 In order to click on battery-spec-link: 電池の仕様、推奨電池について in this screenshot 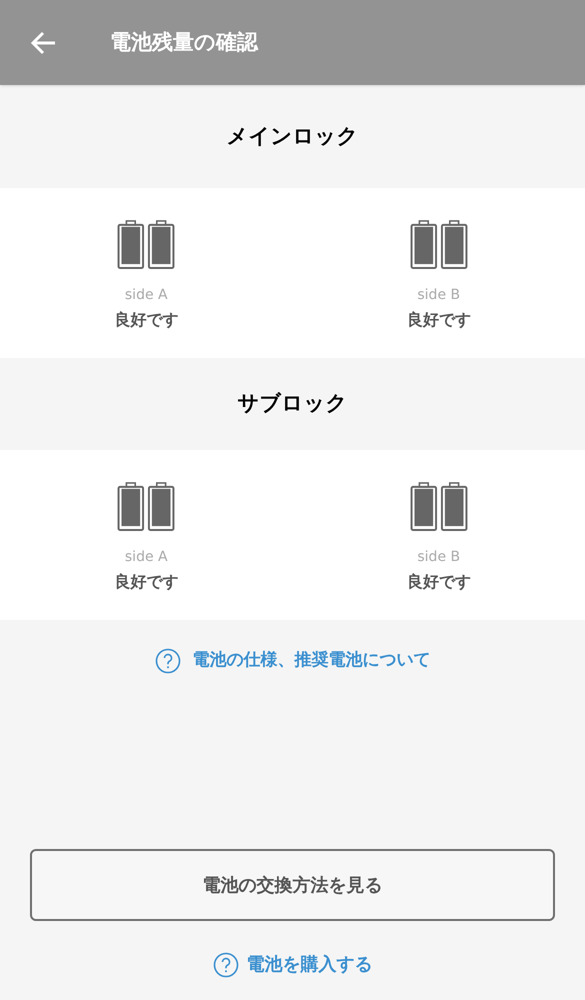, I will do `click(292, 661)`.